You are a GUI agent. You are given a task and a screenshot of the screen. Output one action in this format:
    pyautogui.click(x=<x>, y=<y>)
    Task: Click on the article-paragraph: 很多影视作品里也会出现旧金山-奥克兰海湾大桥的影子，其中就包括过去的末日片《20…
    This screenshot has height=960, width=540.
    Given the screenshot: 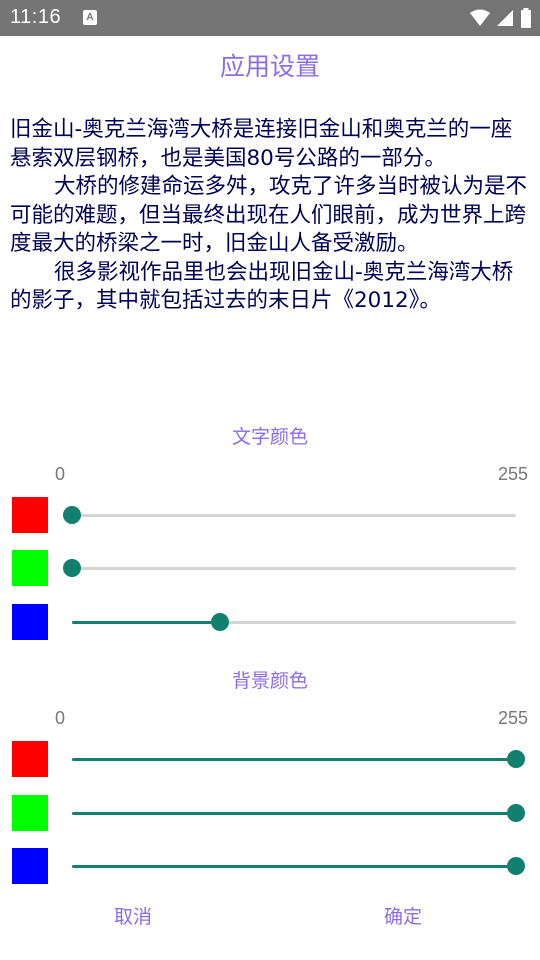 What is the action you would take?
    pyautogui.click(x=262, y=286)
    